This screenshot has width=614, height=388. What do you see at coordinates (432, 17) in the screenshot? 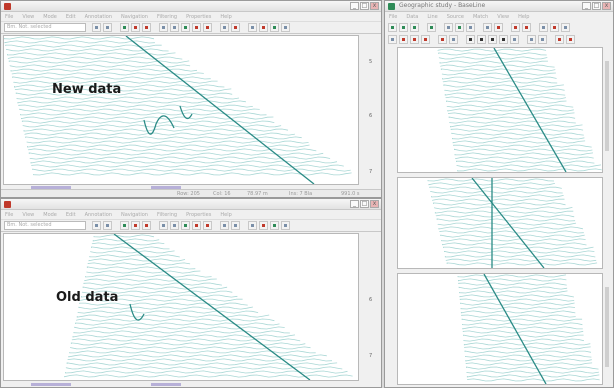
I see `menu-line: Line` at bounding box center [432, 17].